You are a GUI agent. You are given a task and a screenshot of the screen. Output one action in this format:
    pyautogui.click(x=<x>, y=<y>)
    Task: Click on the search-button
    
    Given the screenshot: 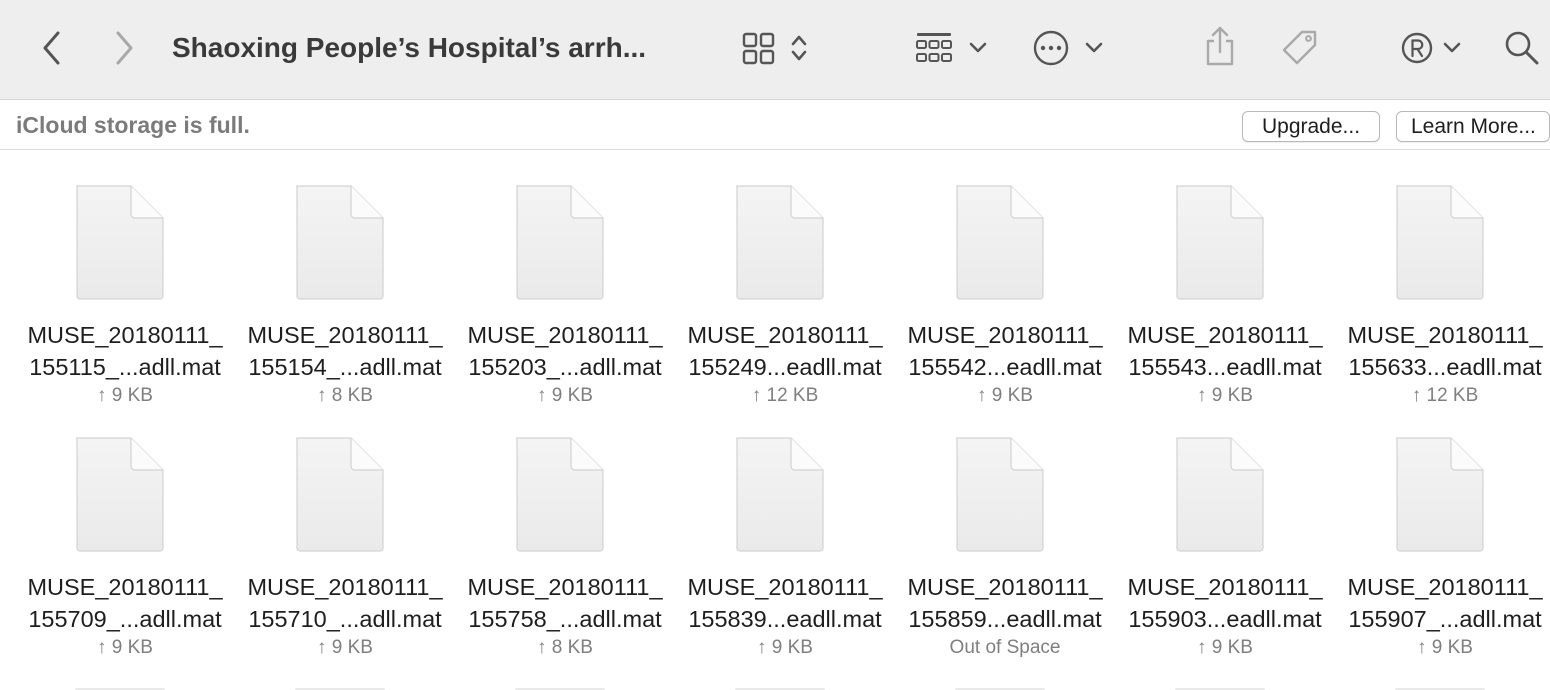 What is the action you would take?
    pyautogui.click(x=1522, y=48)
    